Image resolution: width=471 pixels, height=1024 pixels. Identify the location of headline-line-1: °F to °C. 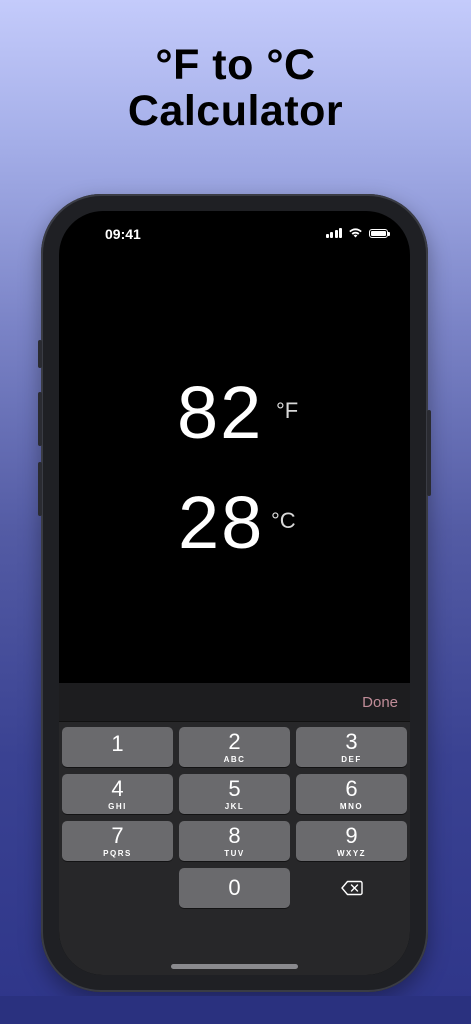
(235, 65).